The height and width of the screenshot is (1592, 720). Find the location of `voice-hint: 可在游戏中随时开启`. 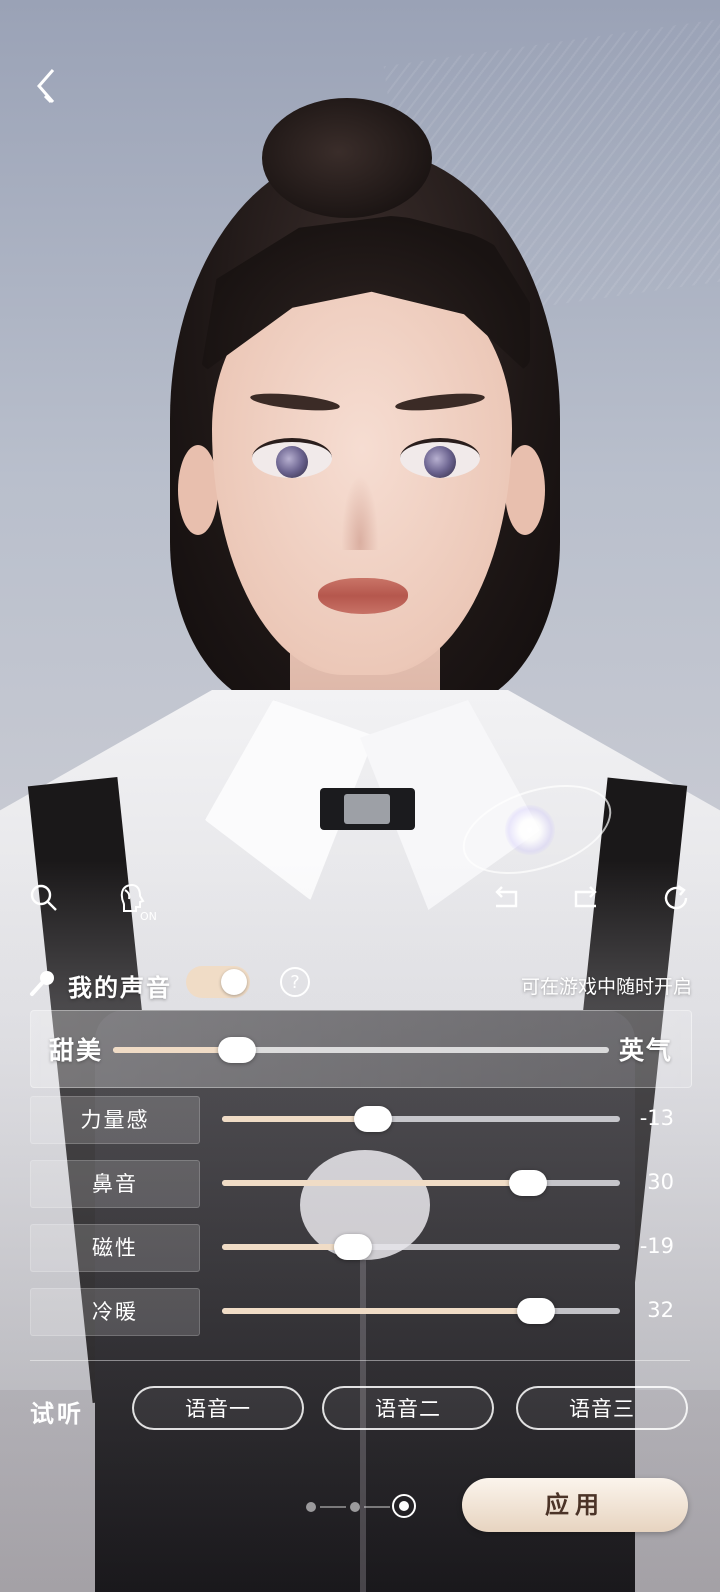

voice-hint: 可在游戏中随时开启 is located at coordinates (606, 987).